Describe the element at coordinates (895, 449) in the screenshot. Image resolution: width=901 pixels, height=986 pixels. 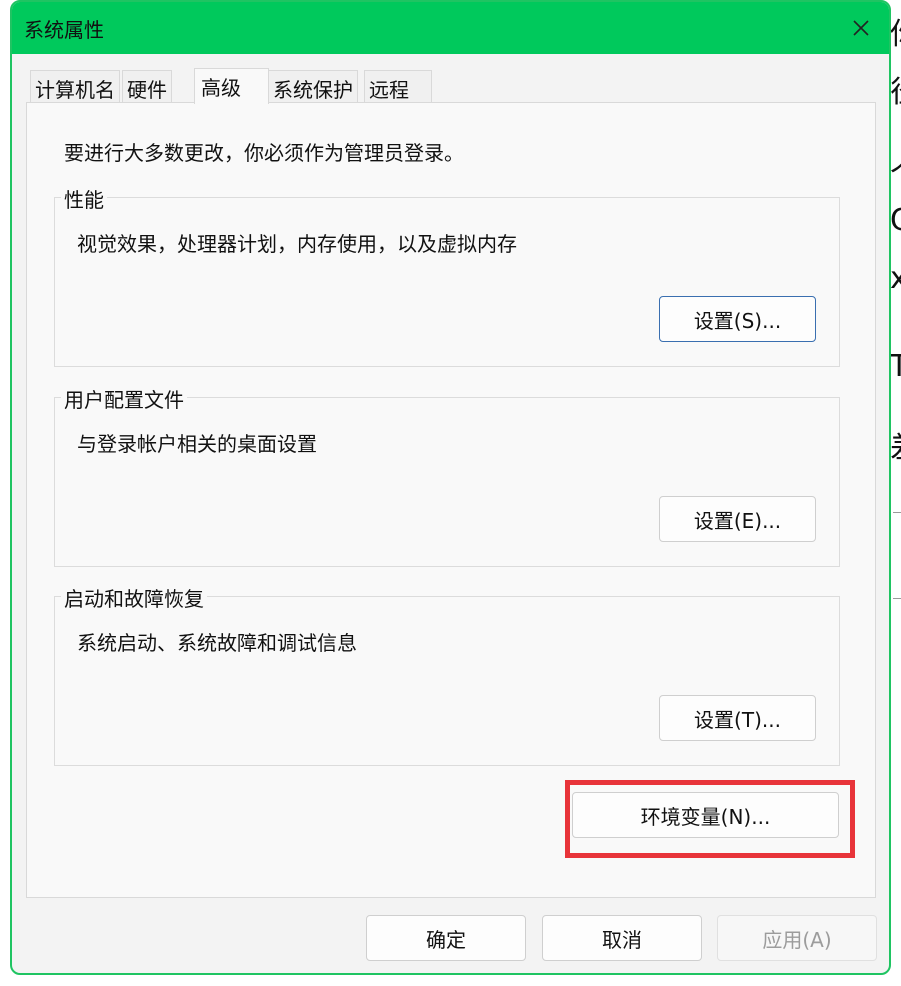
I see `background-glyph: 差` at that location.